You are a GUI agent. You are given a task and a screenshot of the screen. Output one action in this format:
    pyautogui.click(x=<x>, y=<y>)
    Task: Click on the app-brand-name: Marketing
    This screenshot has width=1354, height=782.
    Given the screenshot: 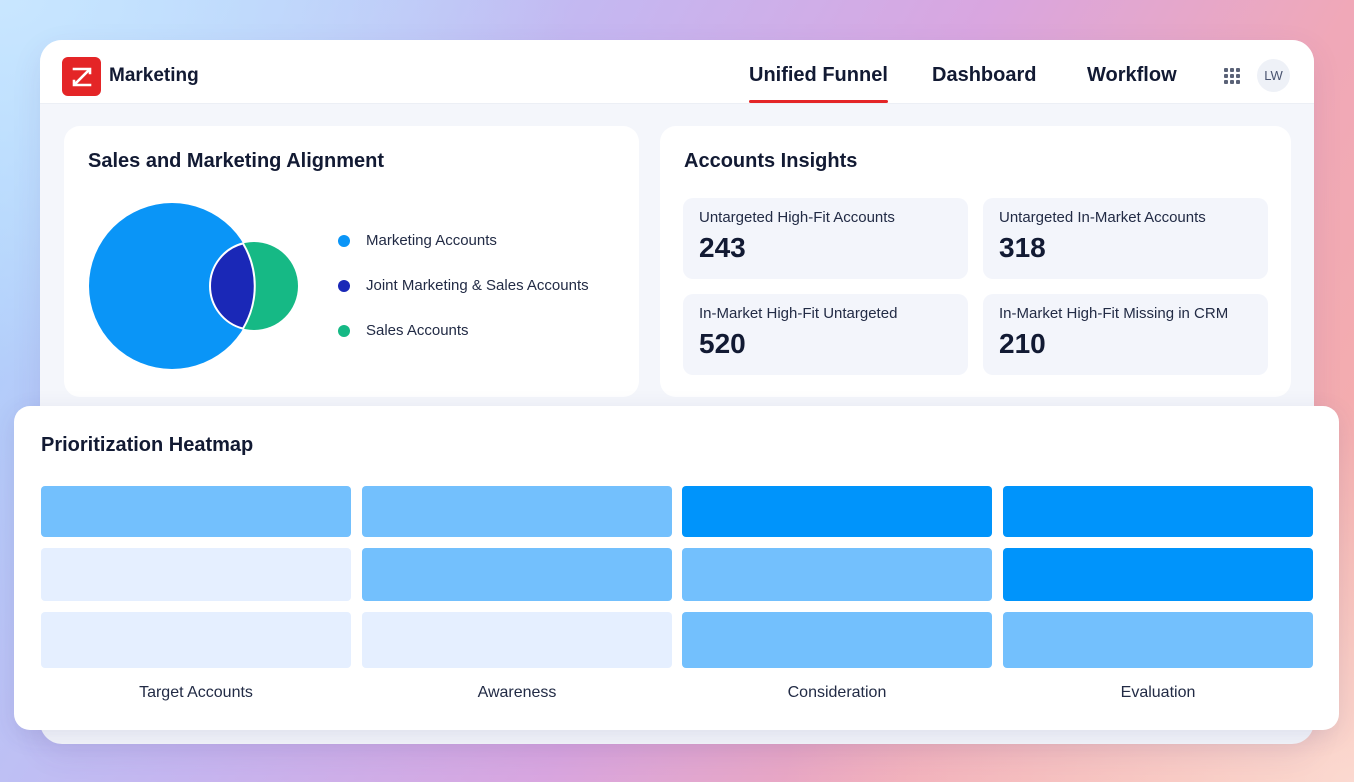 What is the action you would take?
    pyautogui.click(x=154, y=75)
    